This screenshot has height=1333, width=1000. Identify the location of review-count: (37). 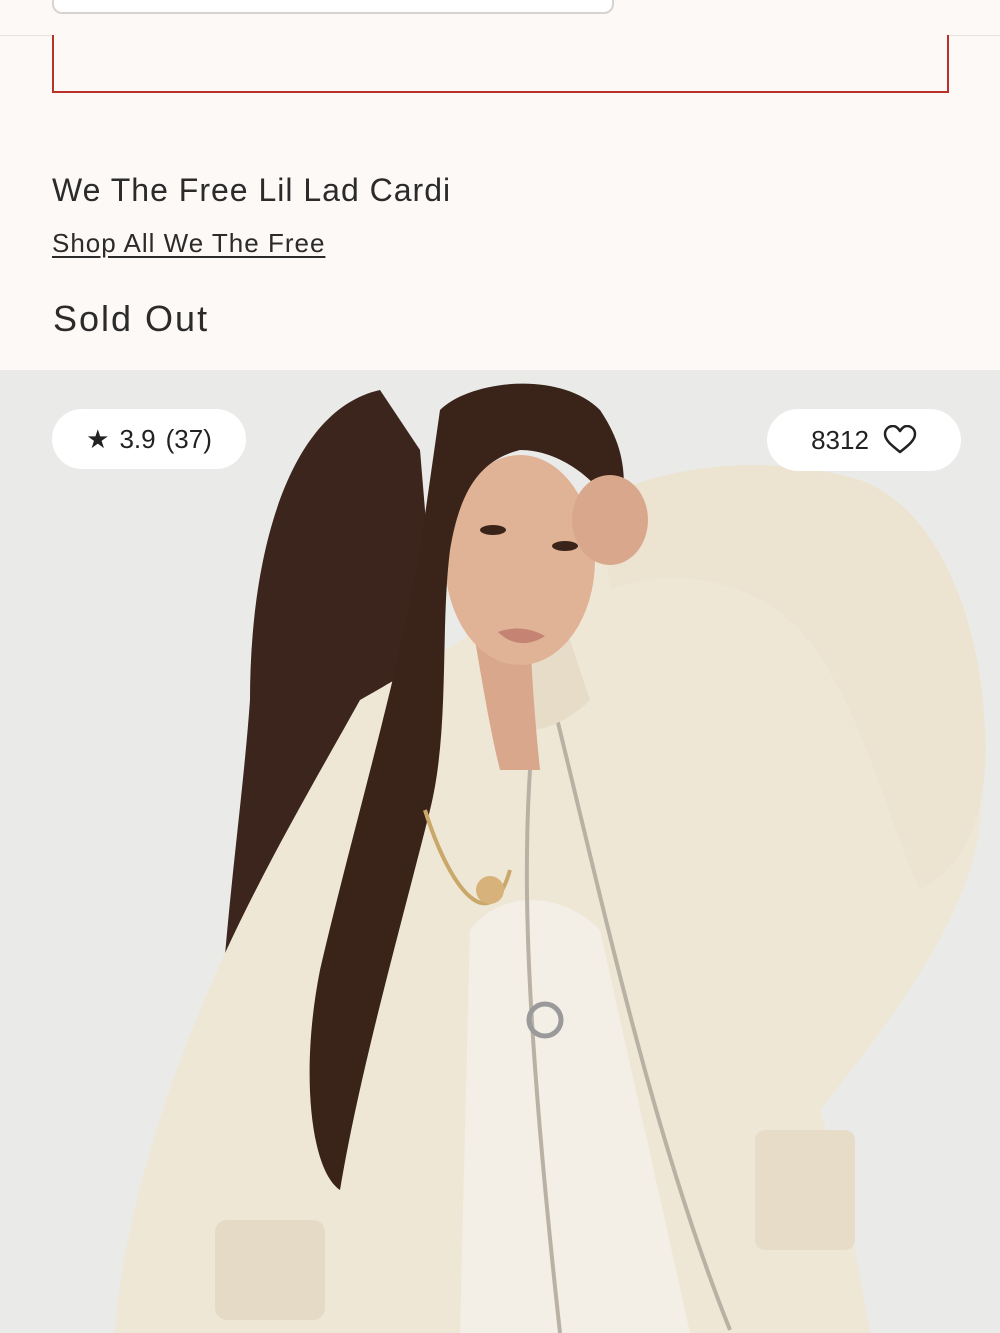
(188, 438).